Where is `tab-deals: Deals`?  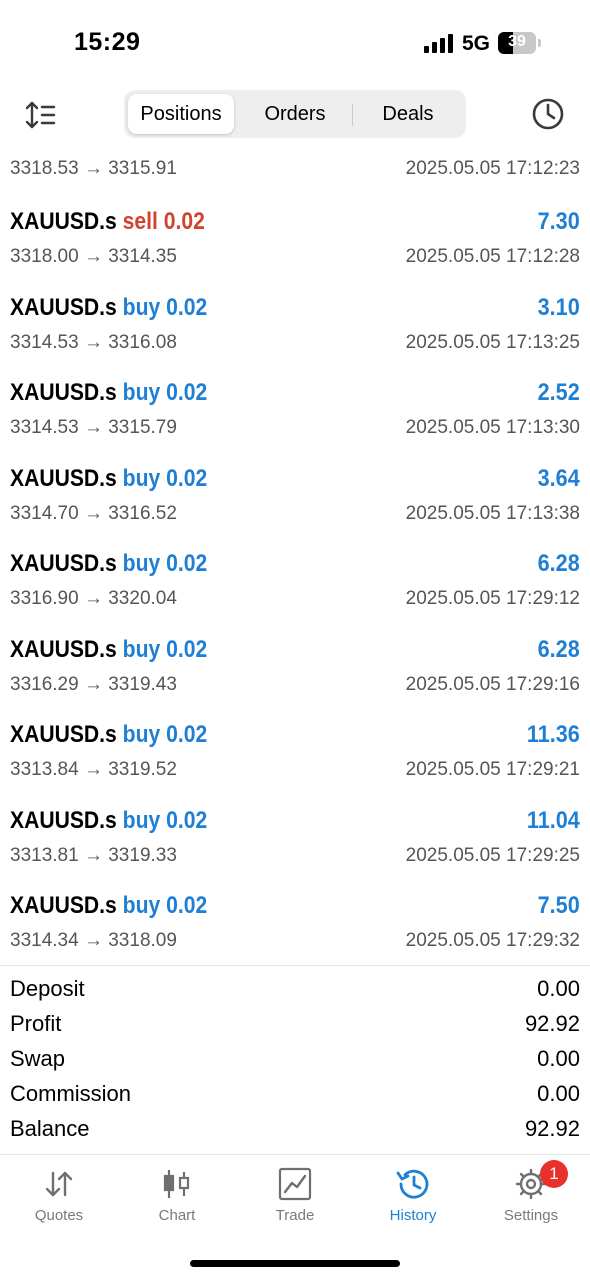 tab-deals: Deals is located at coordinates (408, 114).